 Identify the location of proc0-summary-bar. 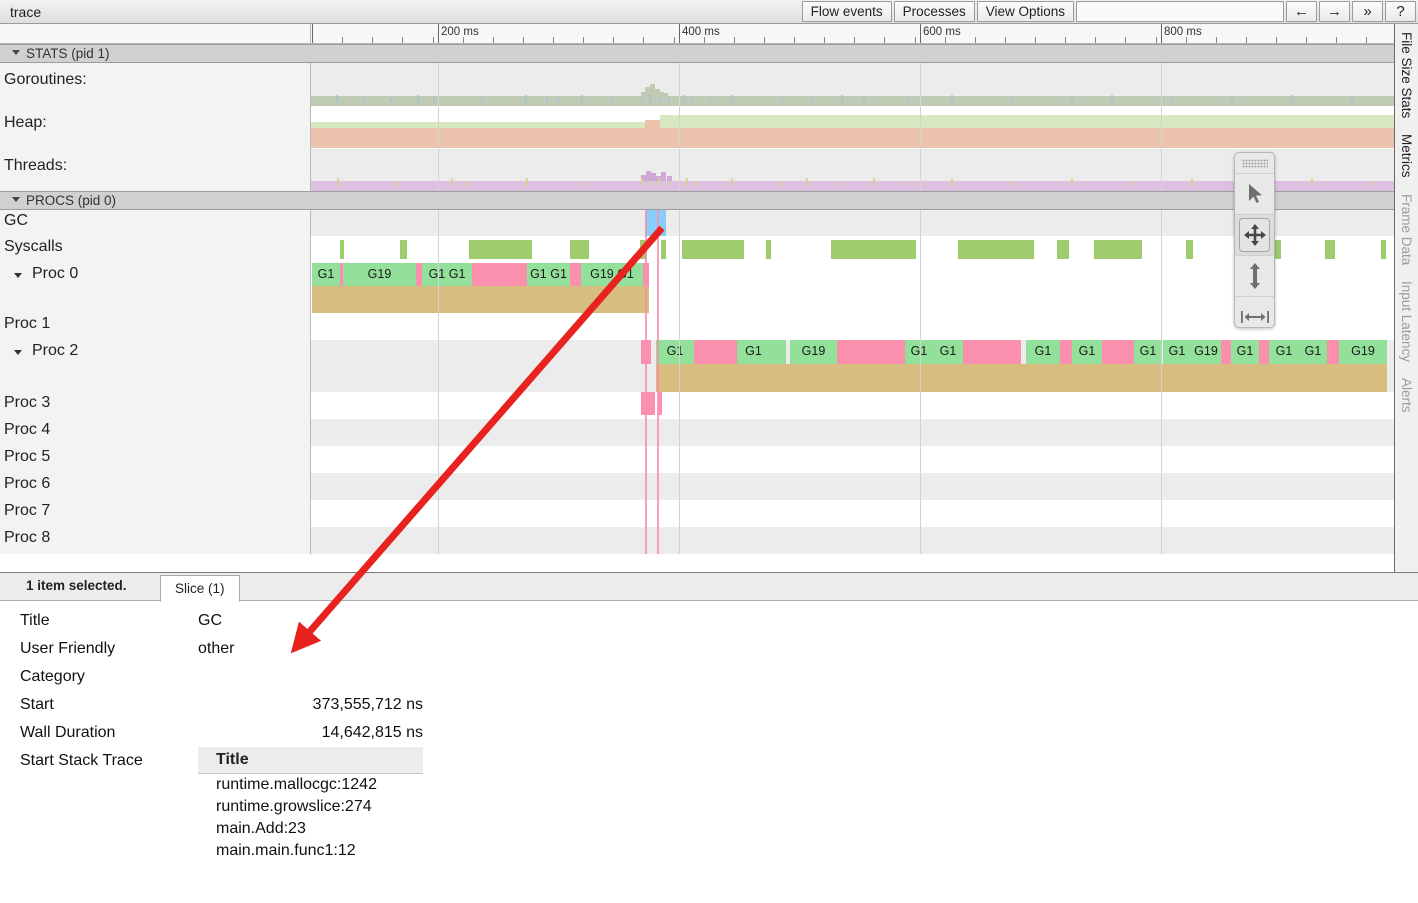
(480, 299).